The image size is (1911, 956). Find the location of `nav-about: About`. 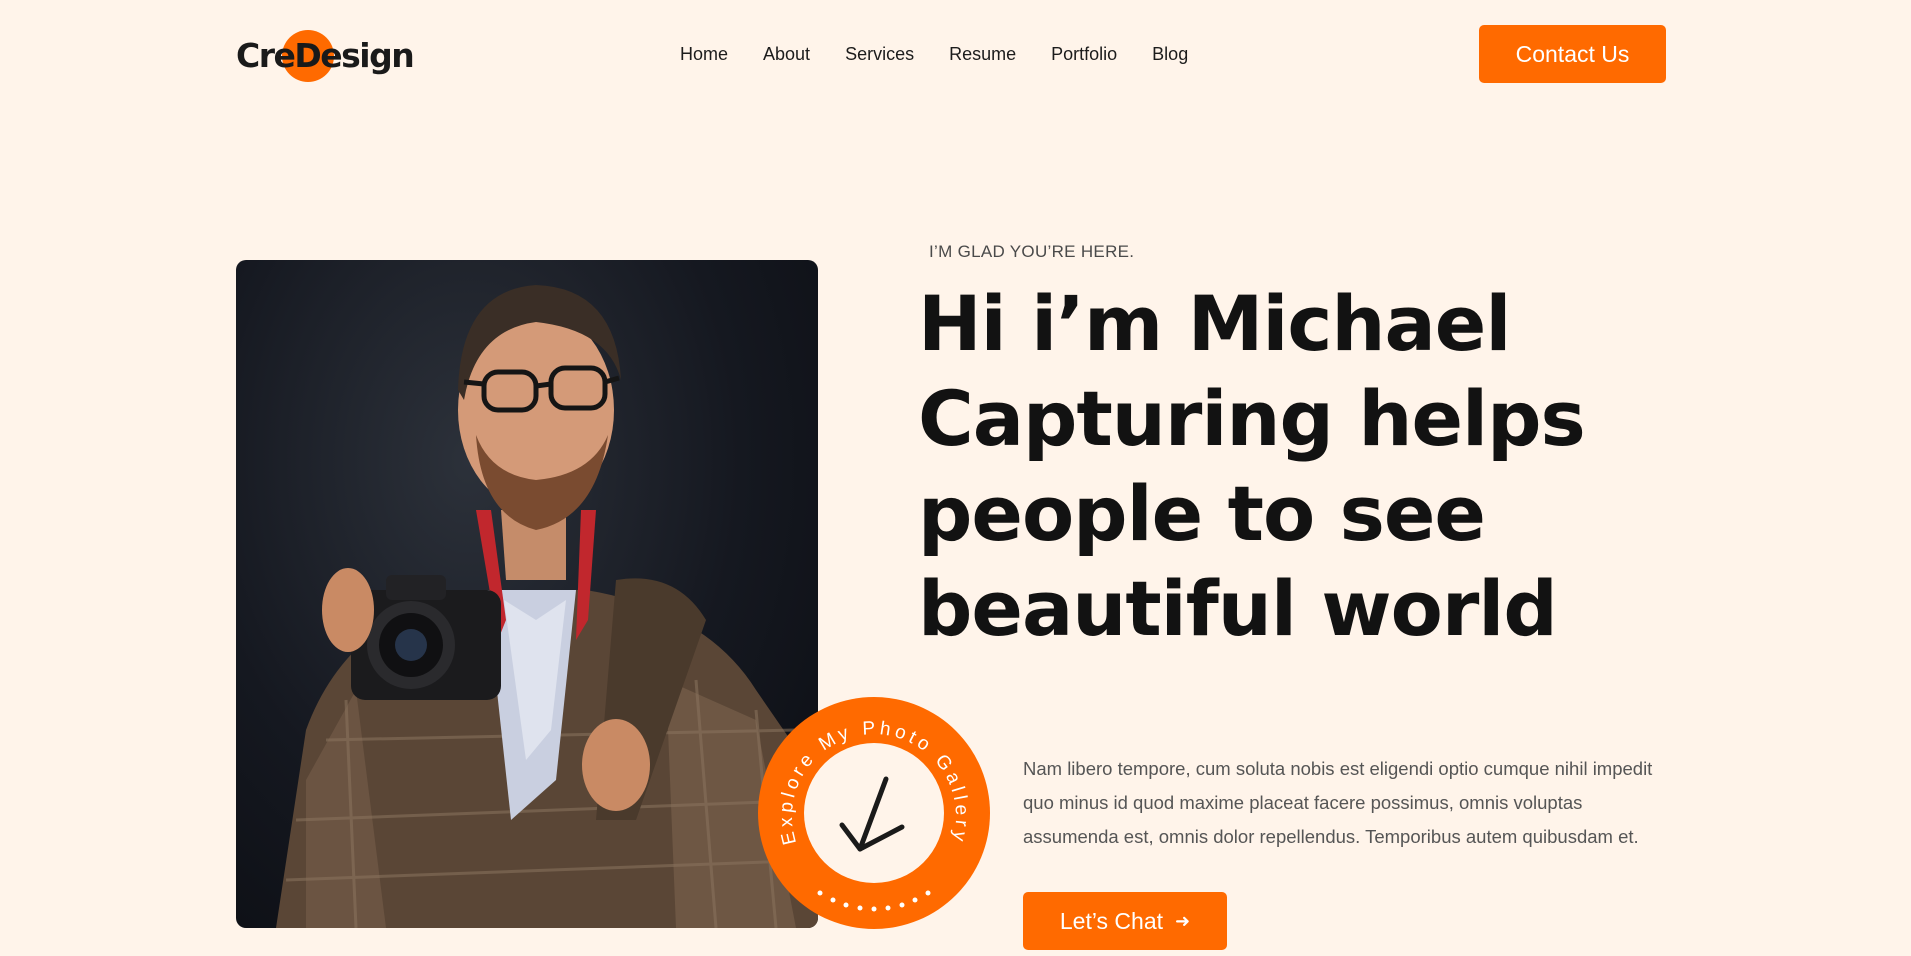

nav-about: About is located at coordinates (786, 54).